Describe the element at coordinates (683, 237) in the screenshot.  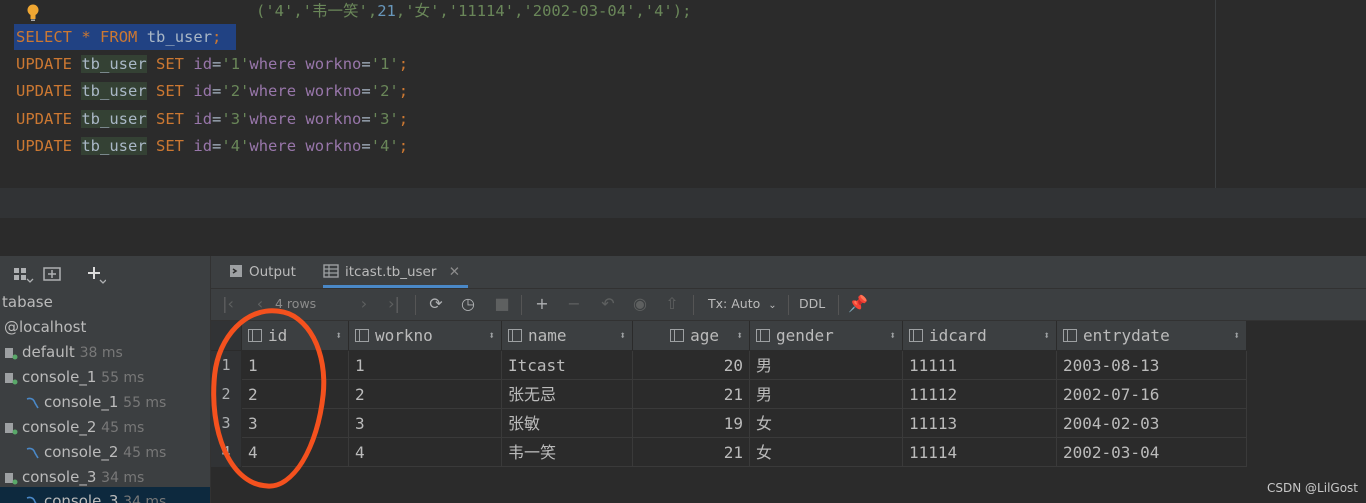
I see `splitter` at that location.